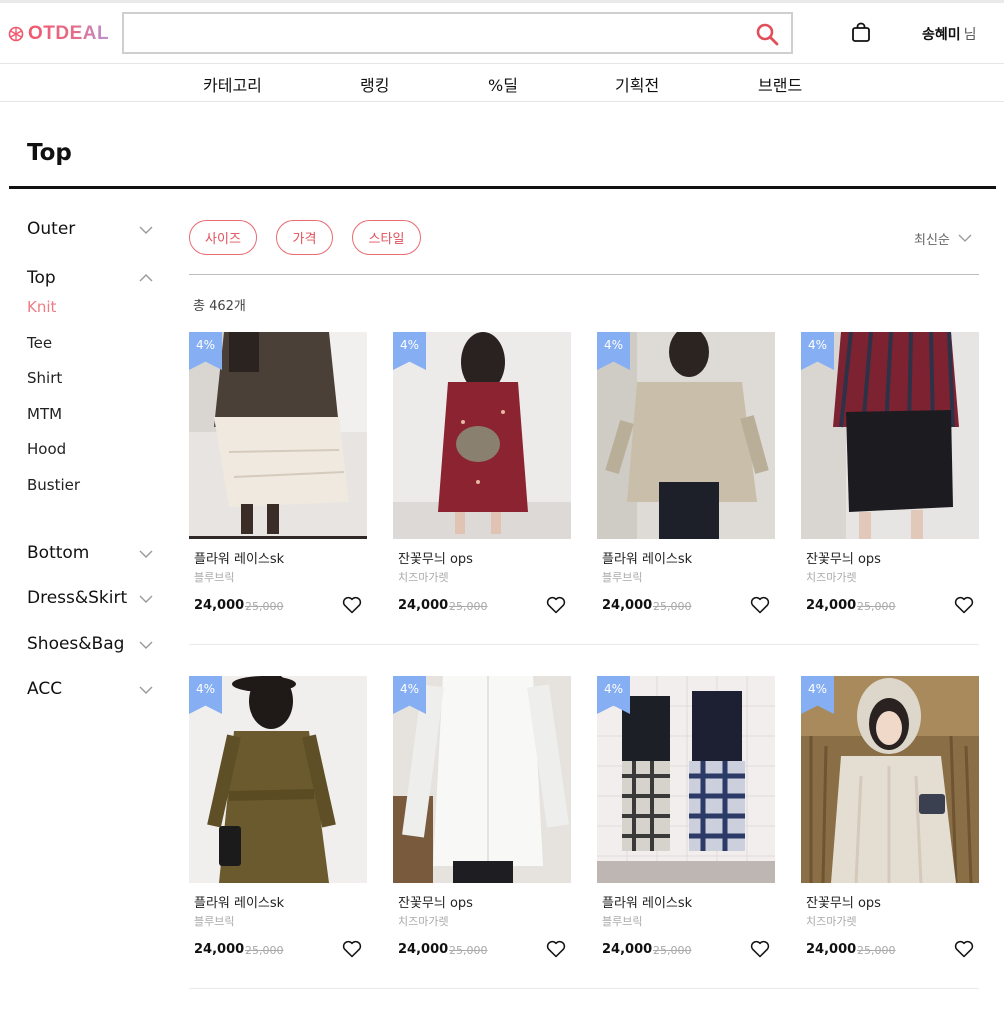 The image size is (1004, 1010). I want to click on page-title: Top, so click(49, 153).